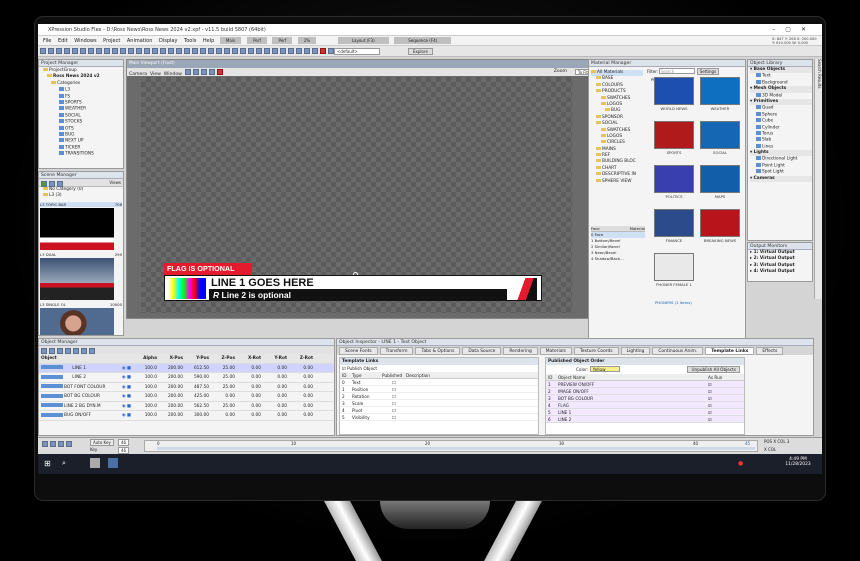 This screenshot has height=561, width=860. Describe the element at coordinates (47, 41) in the screenshot. I see `menu-file: File` at that location.